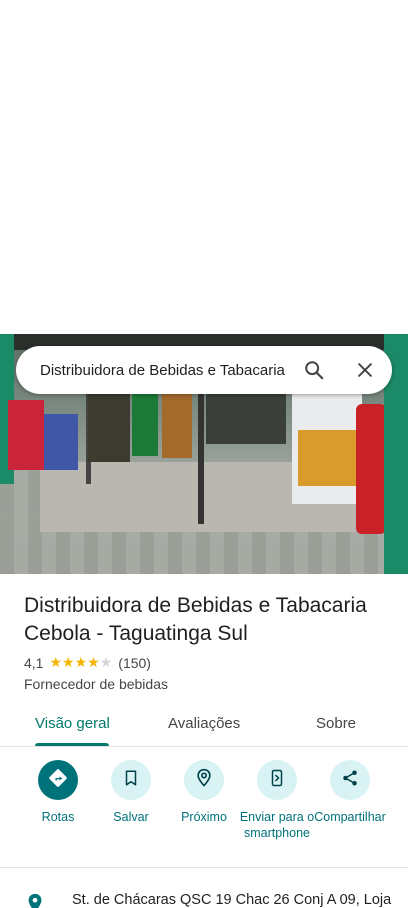  I want to click on directions-button: Rotas, so click(58, 792).